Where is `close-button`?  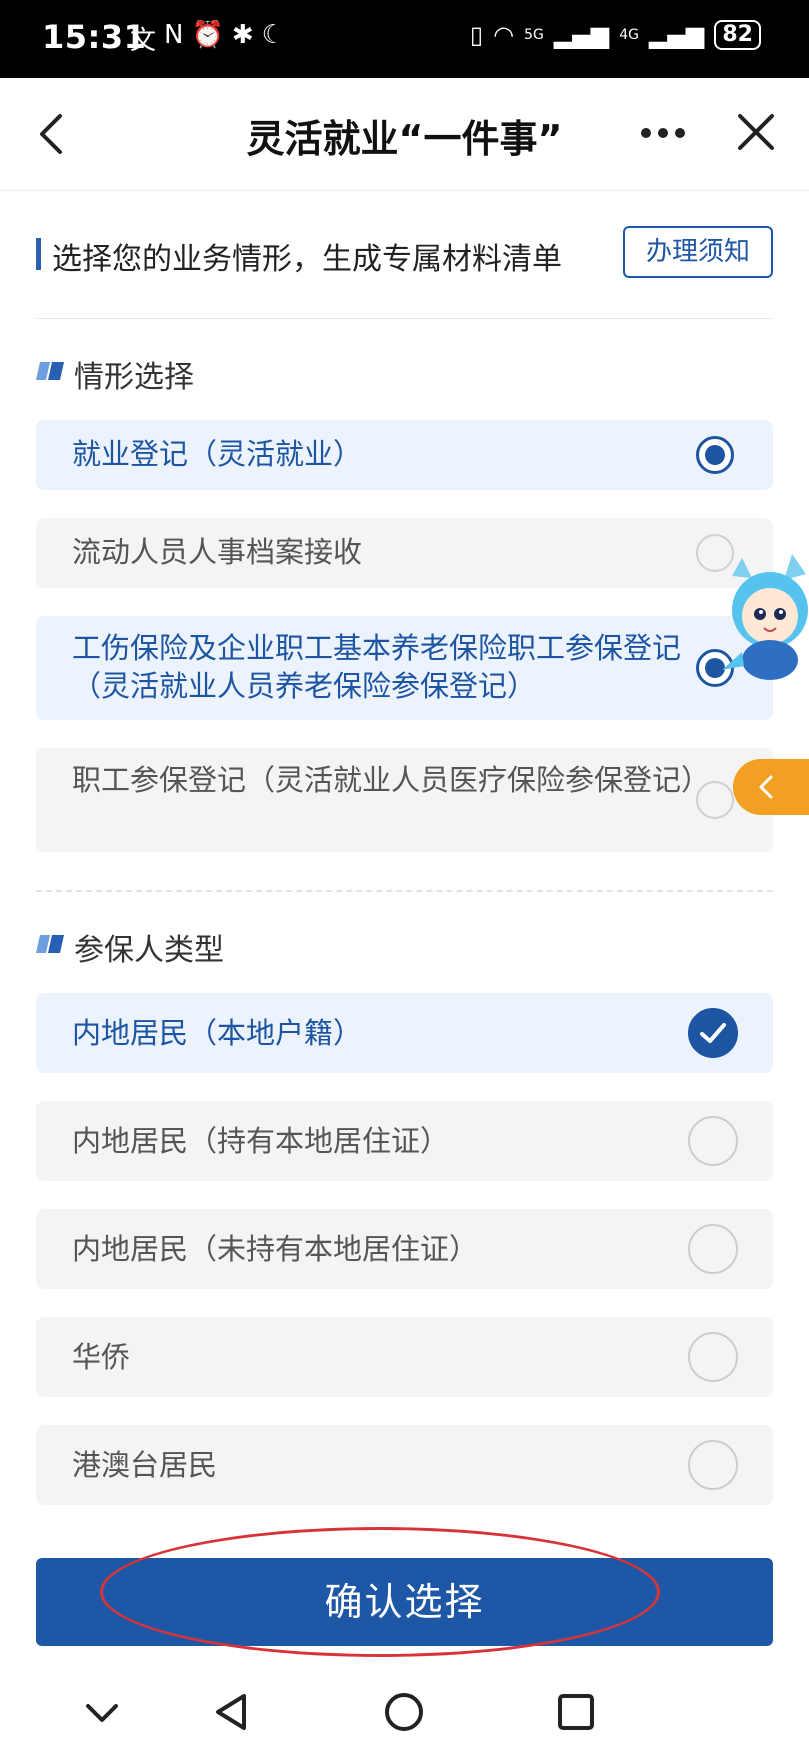 close-button is located at coordinates (756, 132).